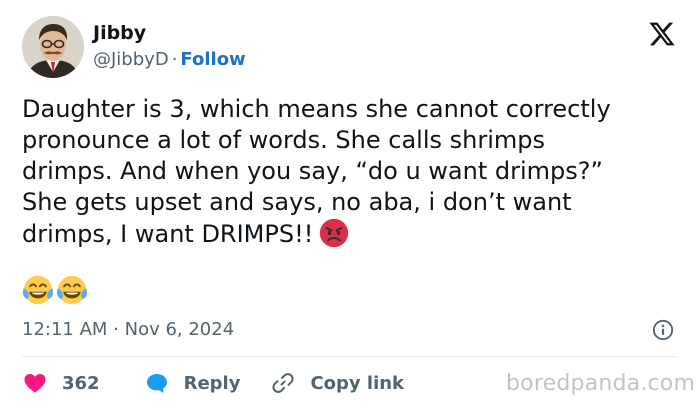 The image size is (700, 410). Describe the element at coordinates (35, 383) in the screenshot. I see `heart-icon` at that location.